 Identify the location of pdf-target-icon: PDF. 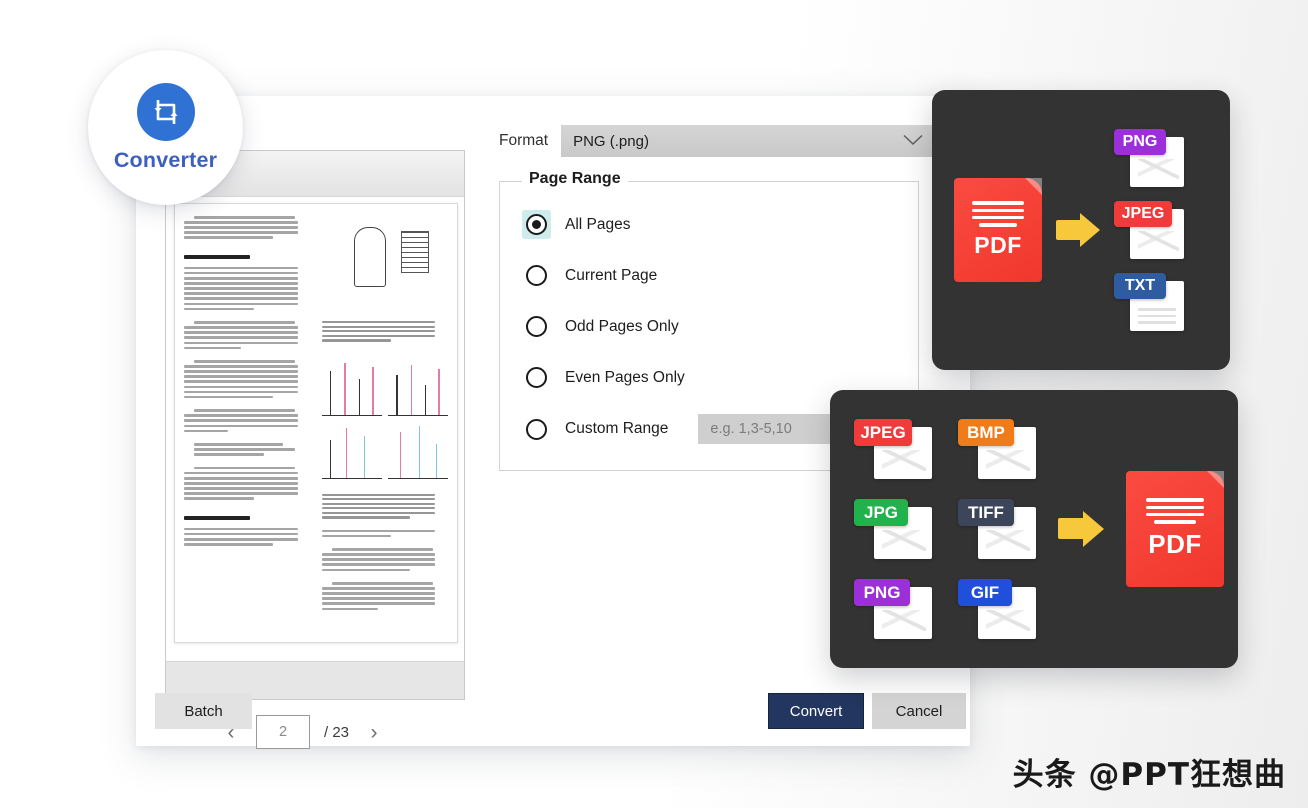
(1175, 529).